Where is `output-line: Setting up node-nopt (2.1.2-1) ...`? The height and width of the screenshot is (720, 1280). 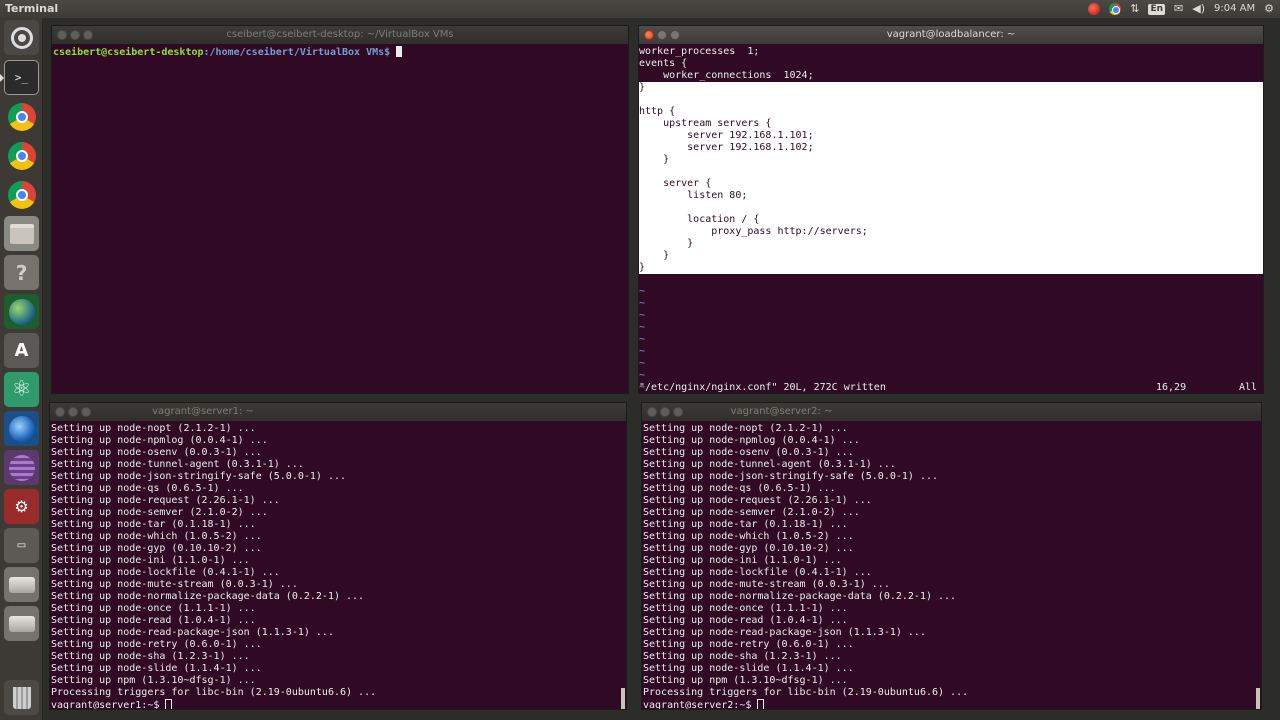 output-line: Setting up node-nopt (2.1.2-1) ... is located at coordinates (745, 428).